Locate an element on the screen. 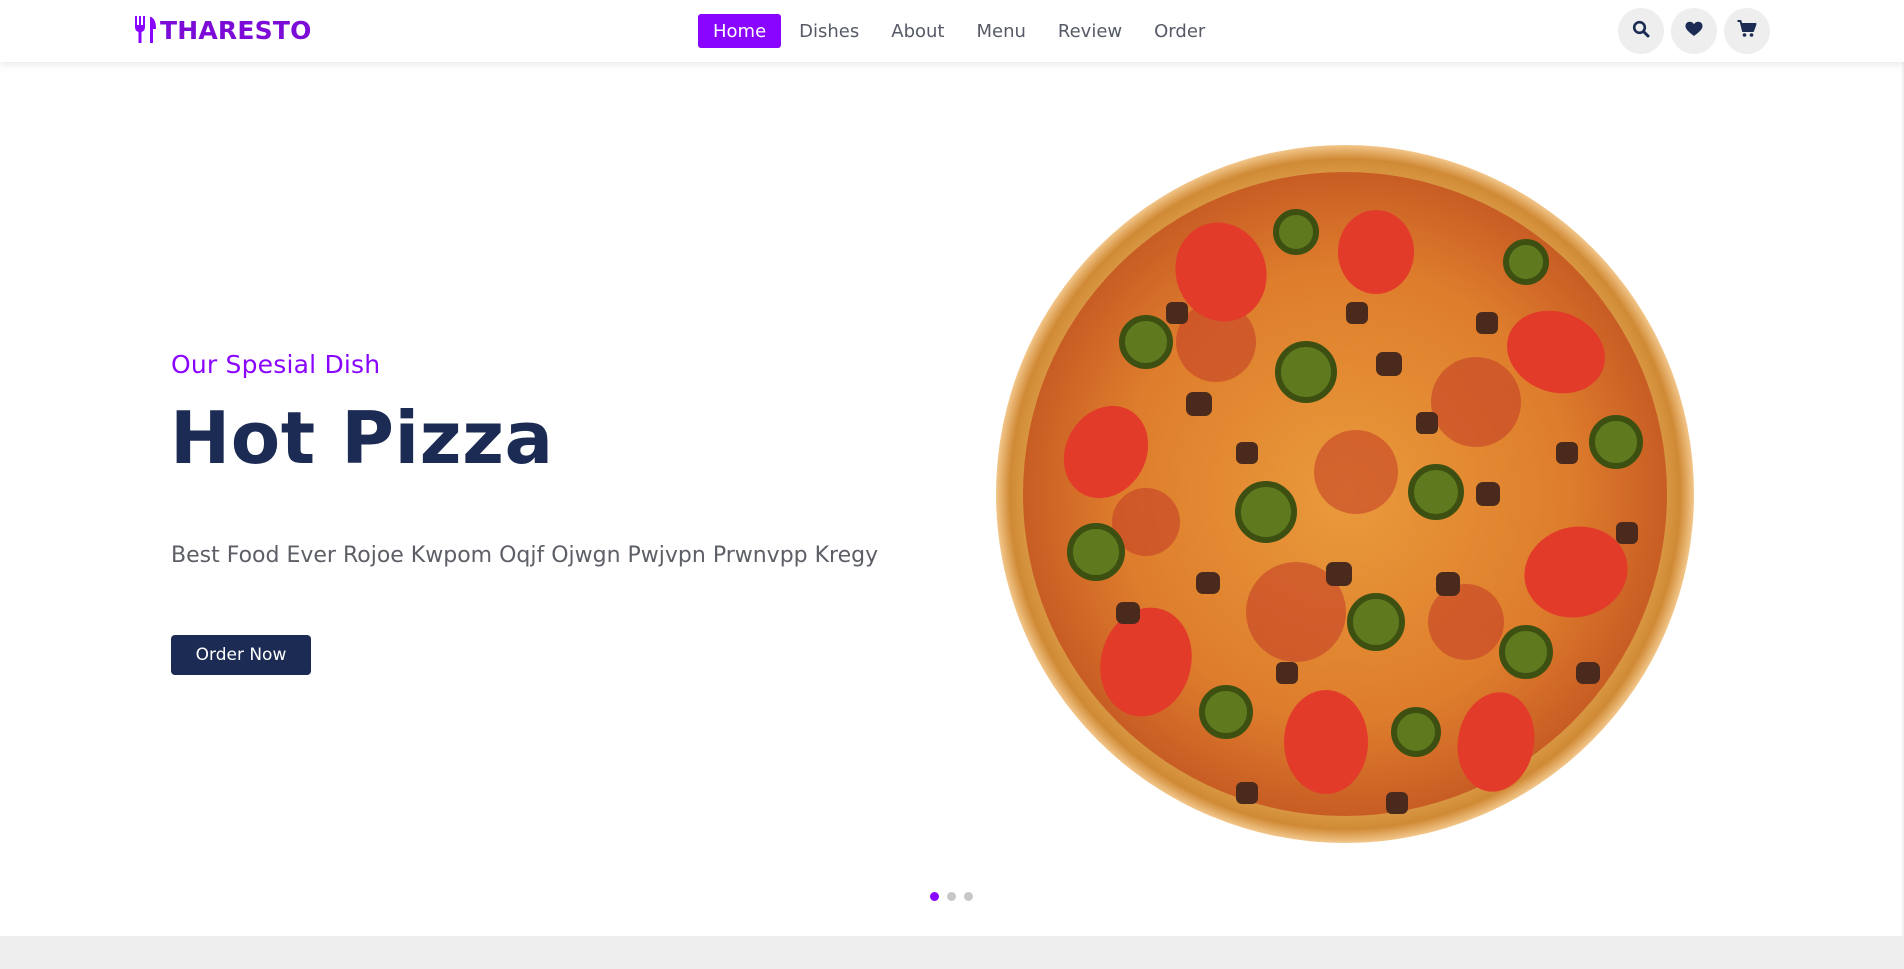 The height and width of the screenshot is (969, 1904). order-now-button: Order Now is located at coordinates (241, 655).